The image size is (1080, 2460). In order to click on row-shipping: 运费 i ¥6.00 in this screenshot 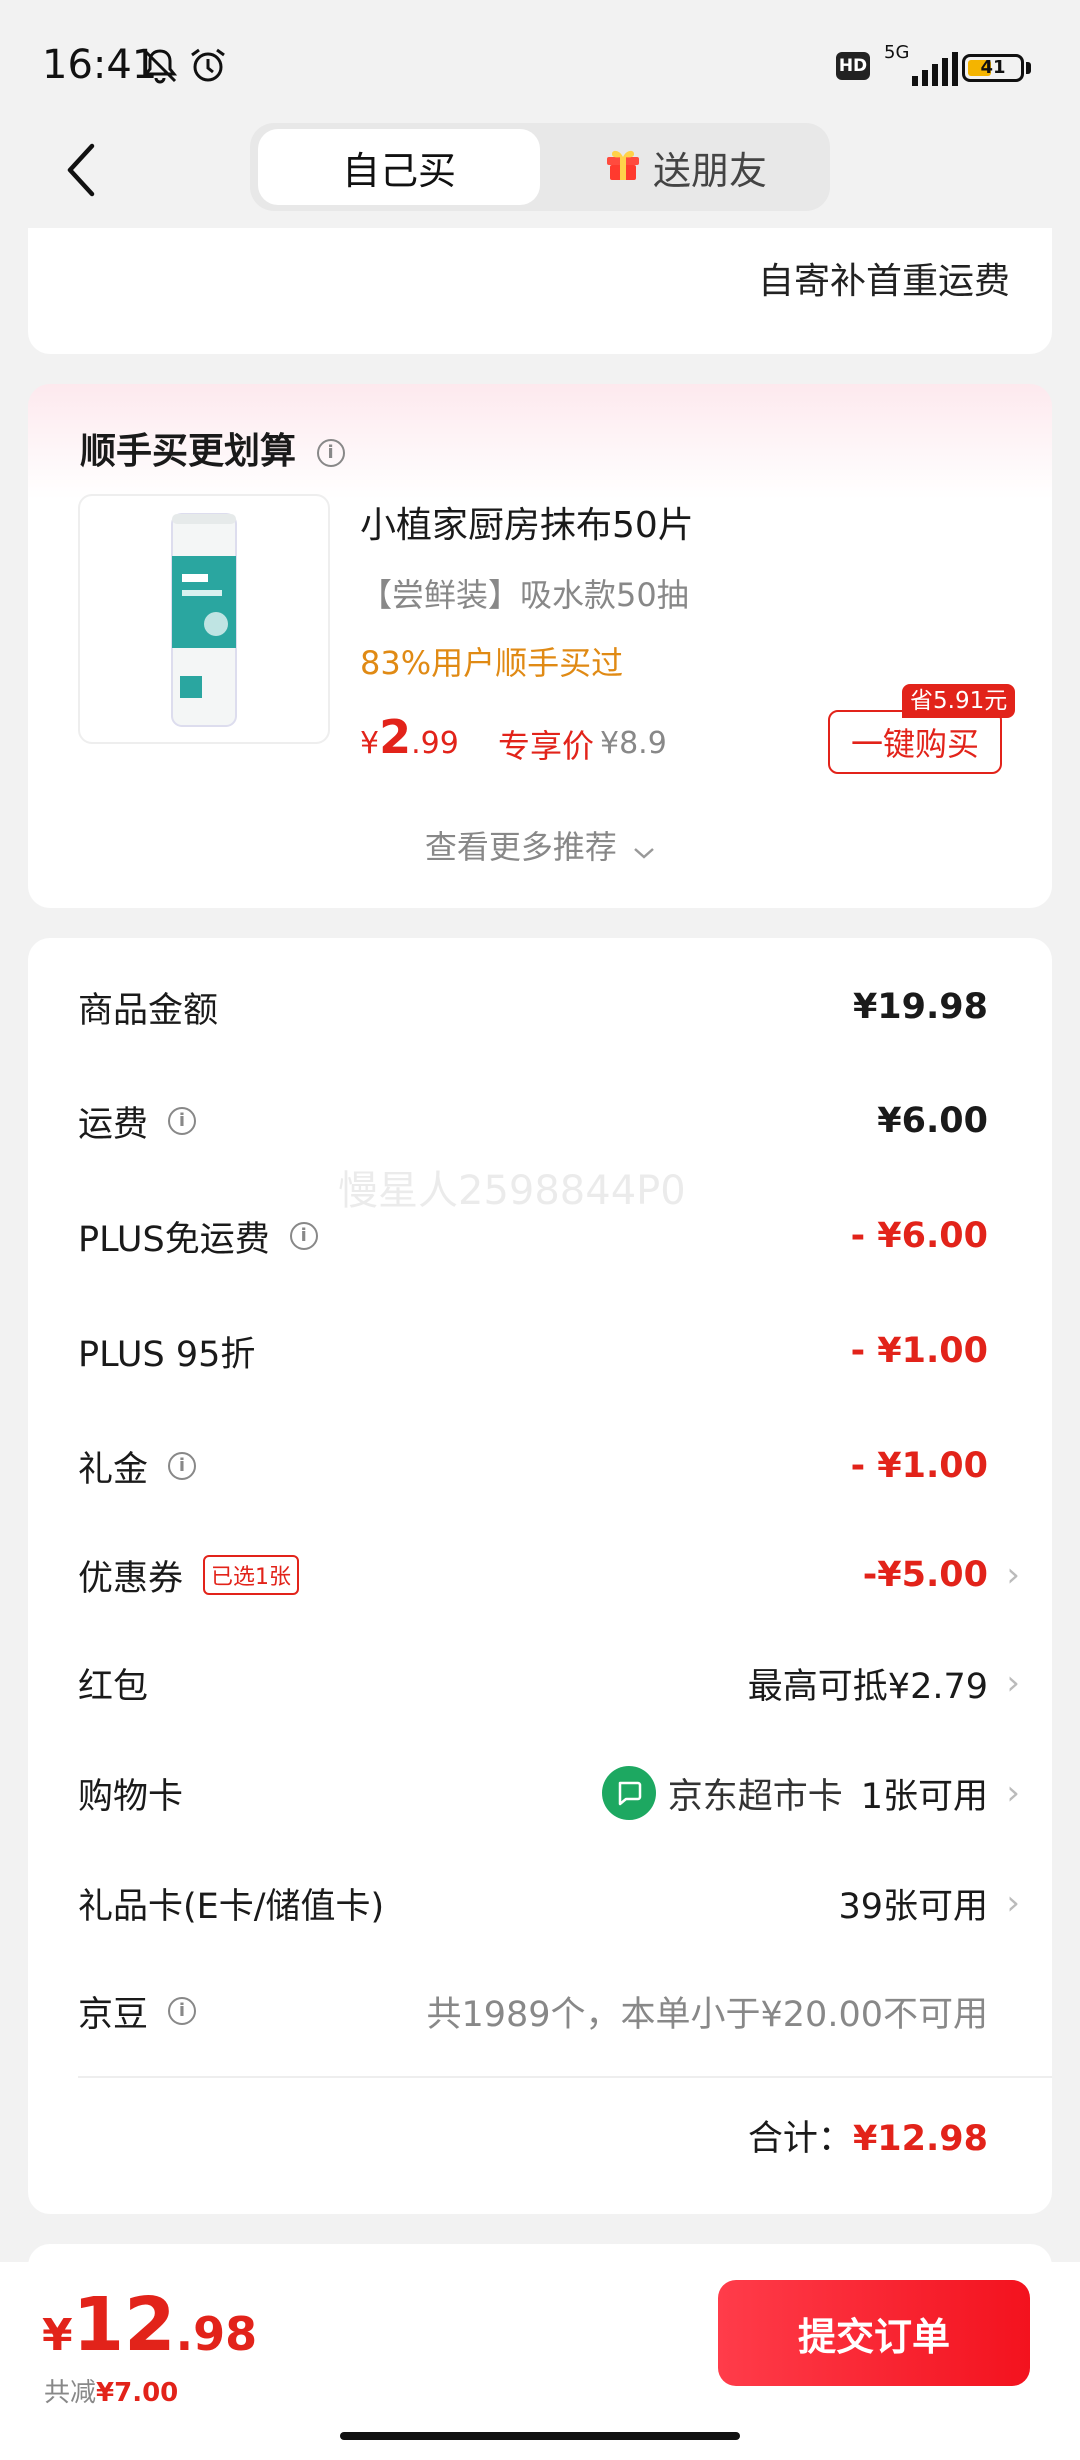, I will do `click(533, 1121)`.